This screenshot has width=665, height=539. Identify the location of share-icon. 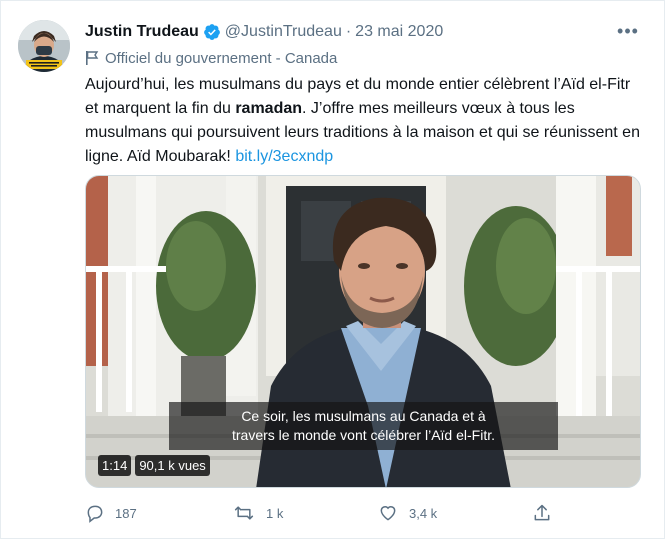
(542, 512).